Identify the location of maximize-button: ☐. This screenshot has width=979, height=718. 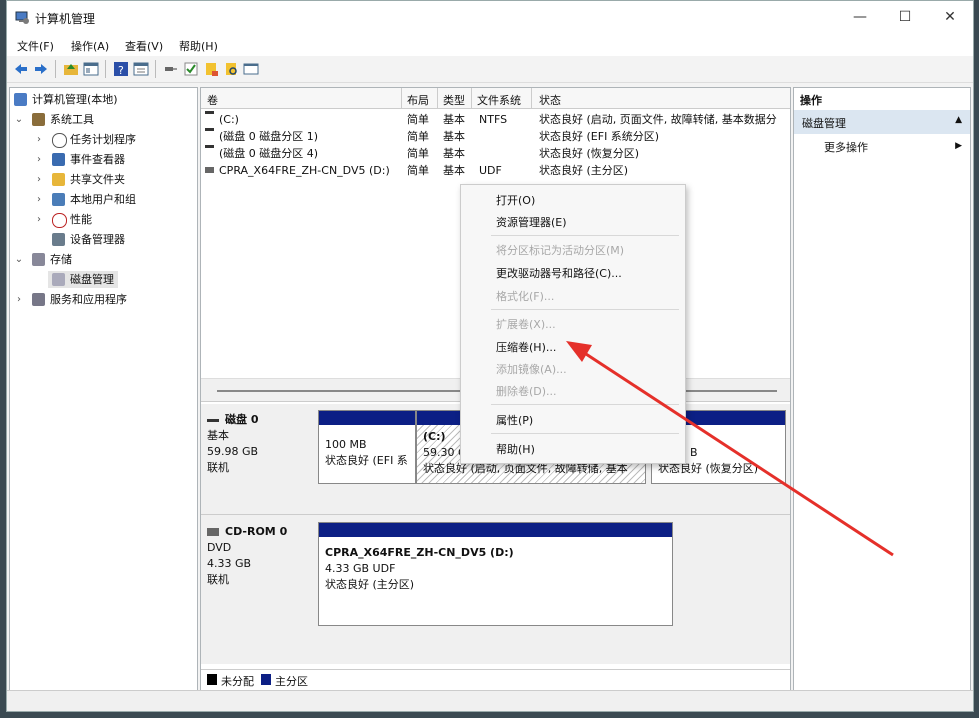
(905, 17).